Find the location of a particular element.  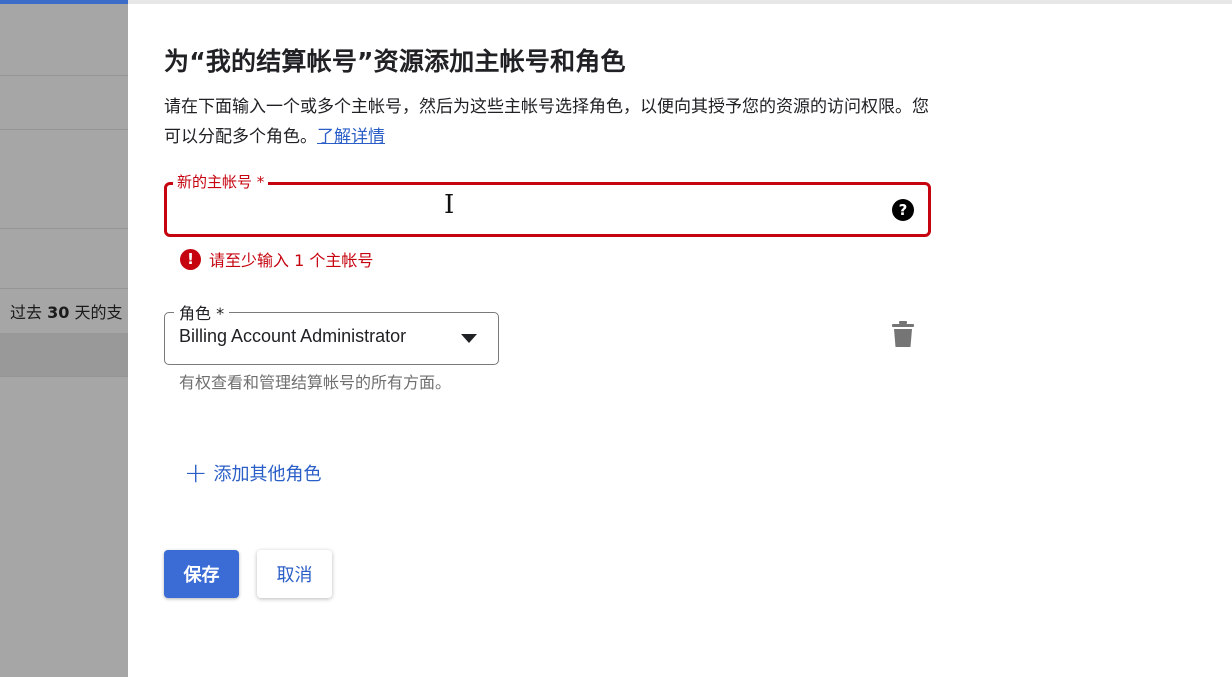

error-text: 请至少输入 1 个主帐号 is located at coordinates (291, 260).